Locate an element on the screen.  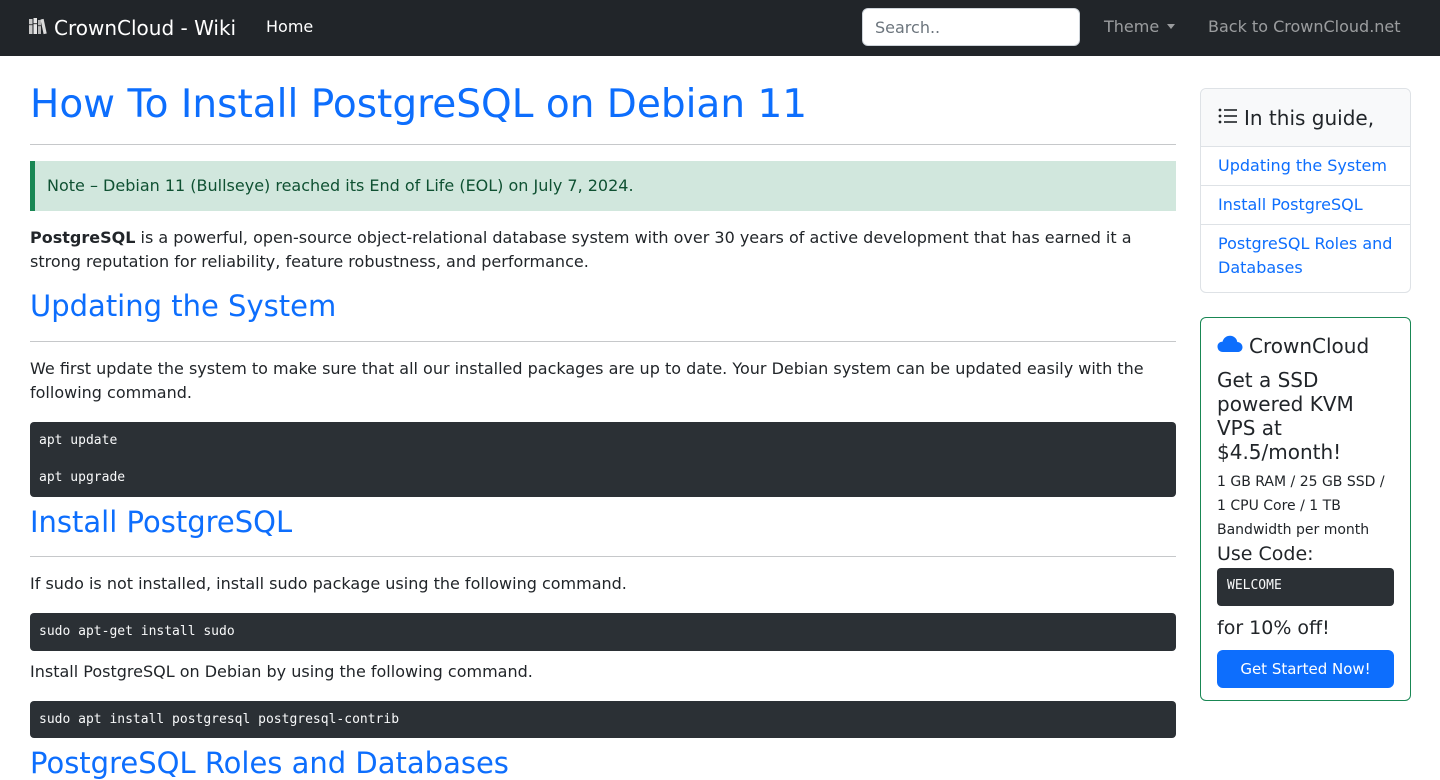
books-icon is located at coordinates (38, 28).